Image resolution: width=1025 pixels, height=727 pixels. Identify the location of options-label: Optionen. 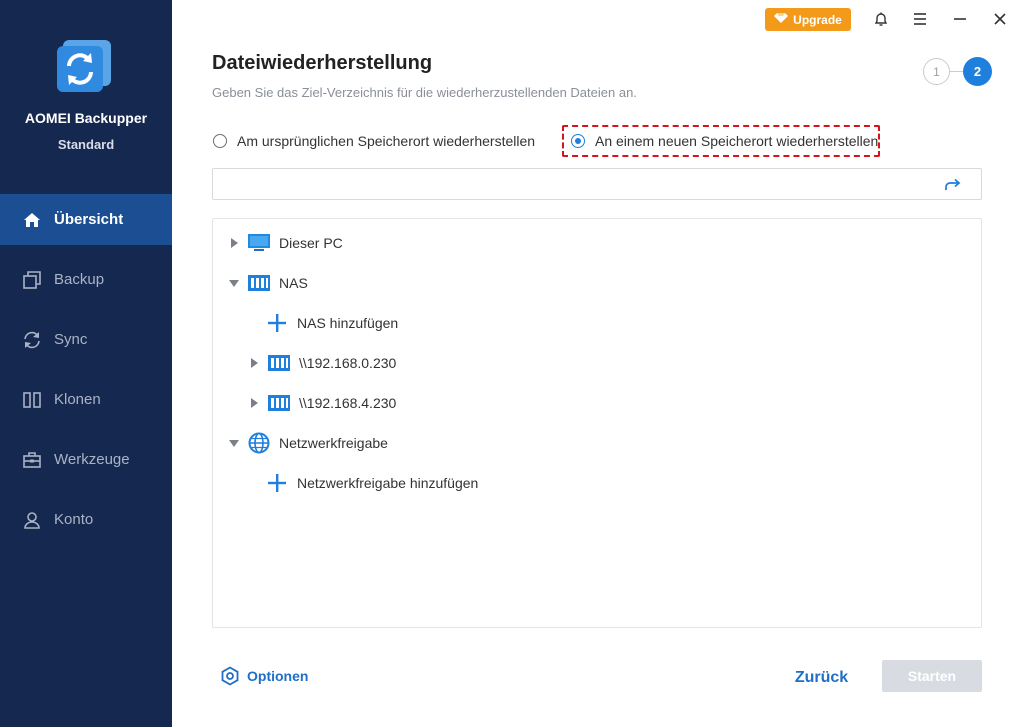
(278, 676).